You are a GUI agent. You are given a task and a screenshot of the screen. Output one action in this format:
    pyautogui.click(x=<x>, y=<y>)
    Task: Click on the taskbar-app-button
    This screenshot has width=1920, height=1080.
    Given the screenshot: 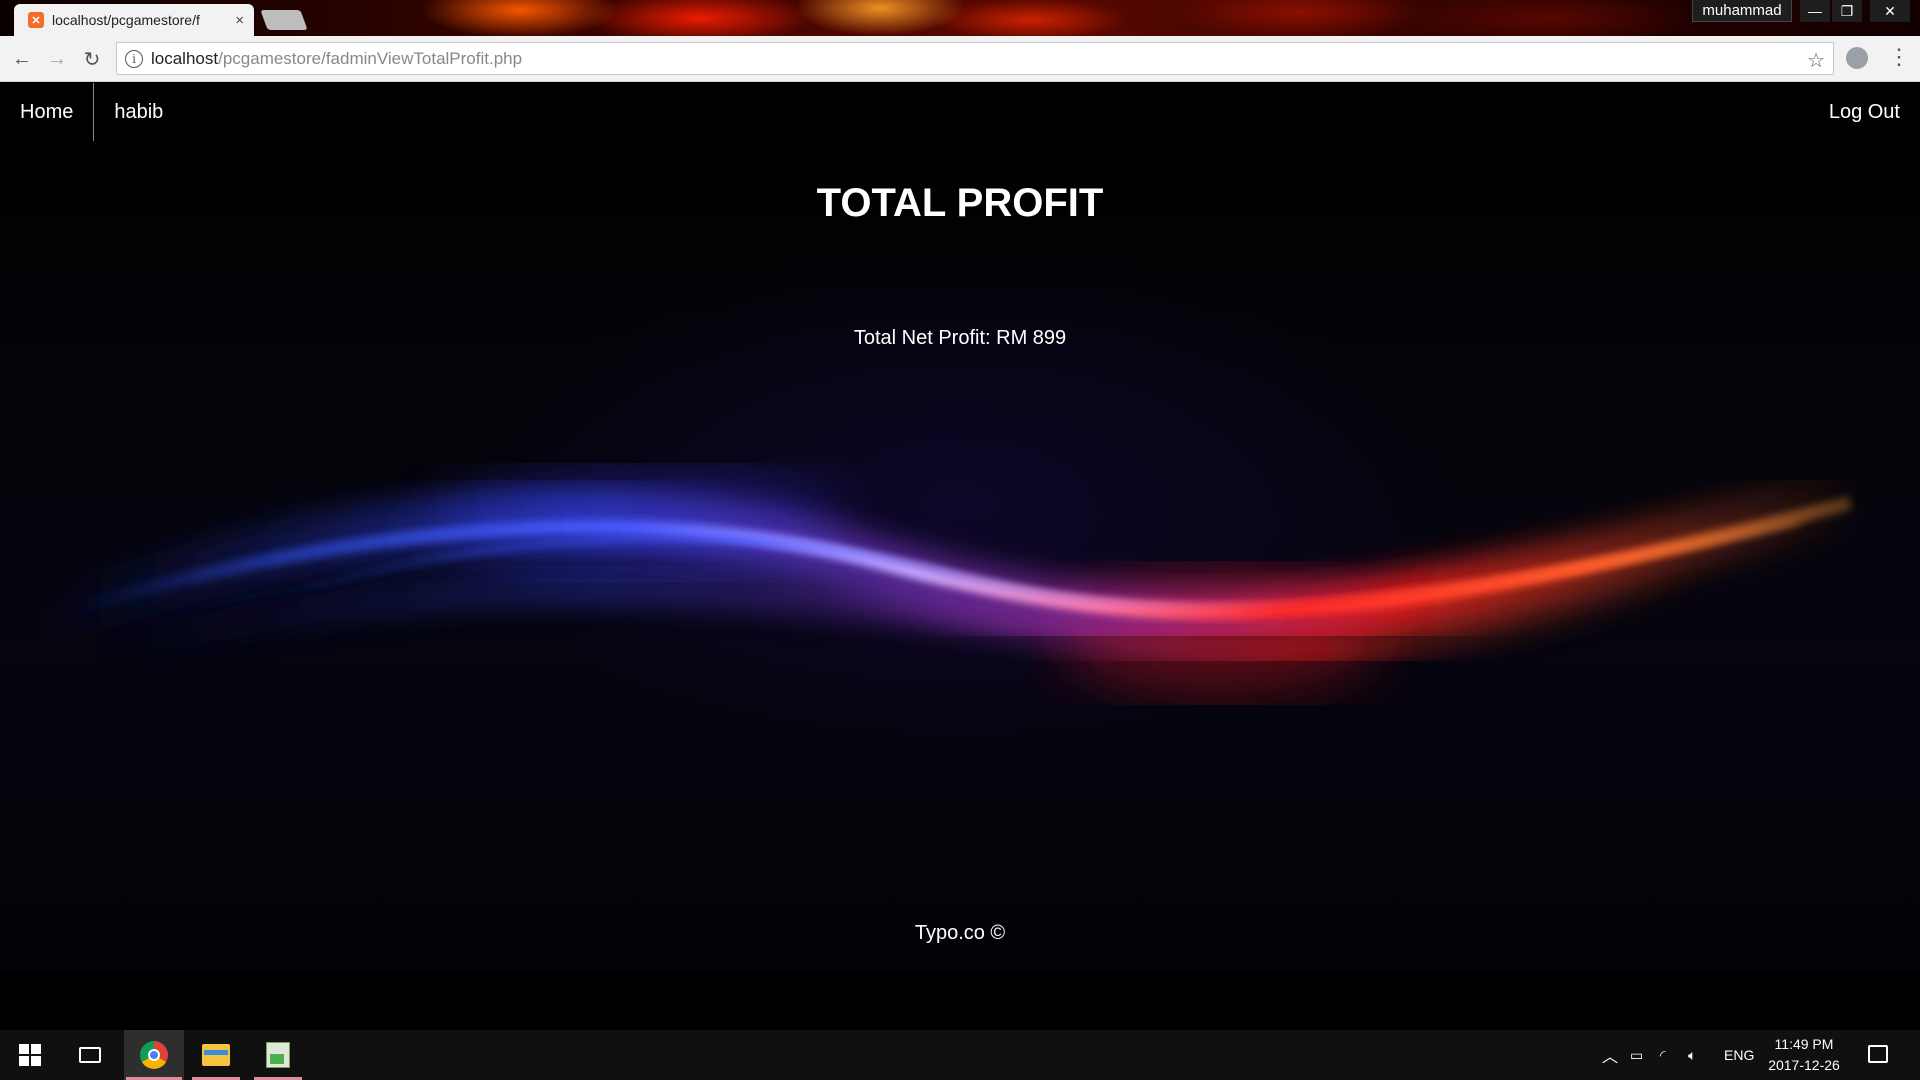 What is the action you would take?
    pyautogui.click(x=278, y=1055)
    